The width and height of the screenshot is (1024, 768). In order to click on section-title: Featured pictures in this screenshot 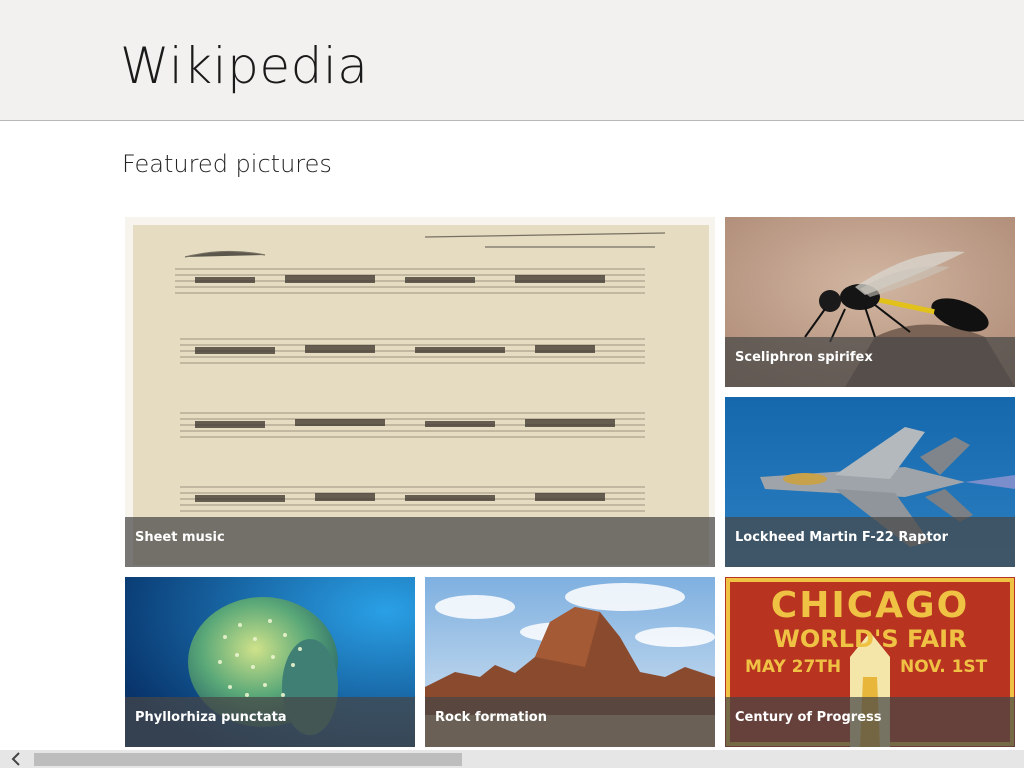, I will do `click(227, 164)`.